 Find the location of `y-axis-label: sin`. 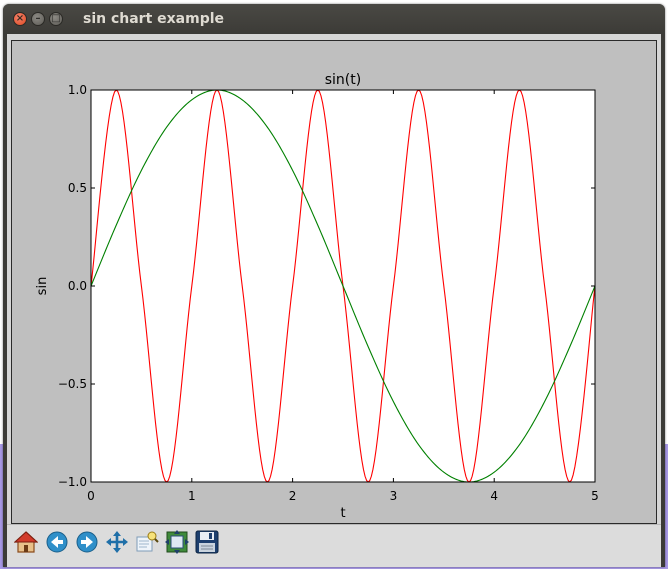

y-axis-label: sin is located at coordinates (42, 286).